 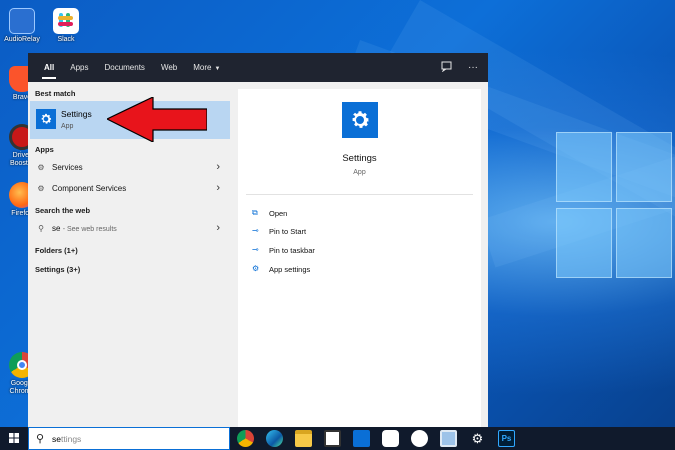 I want to click on desktop-icon-label: AudioRelay, so click(x=22, y=39).